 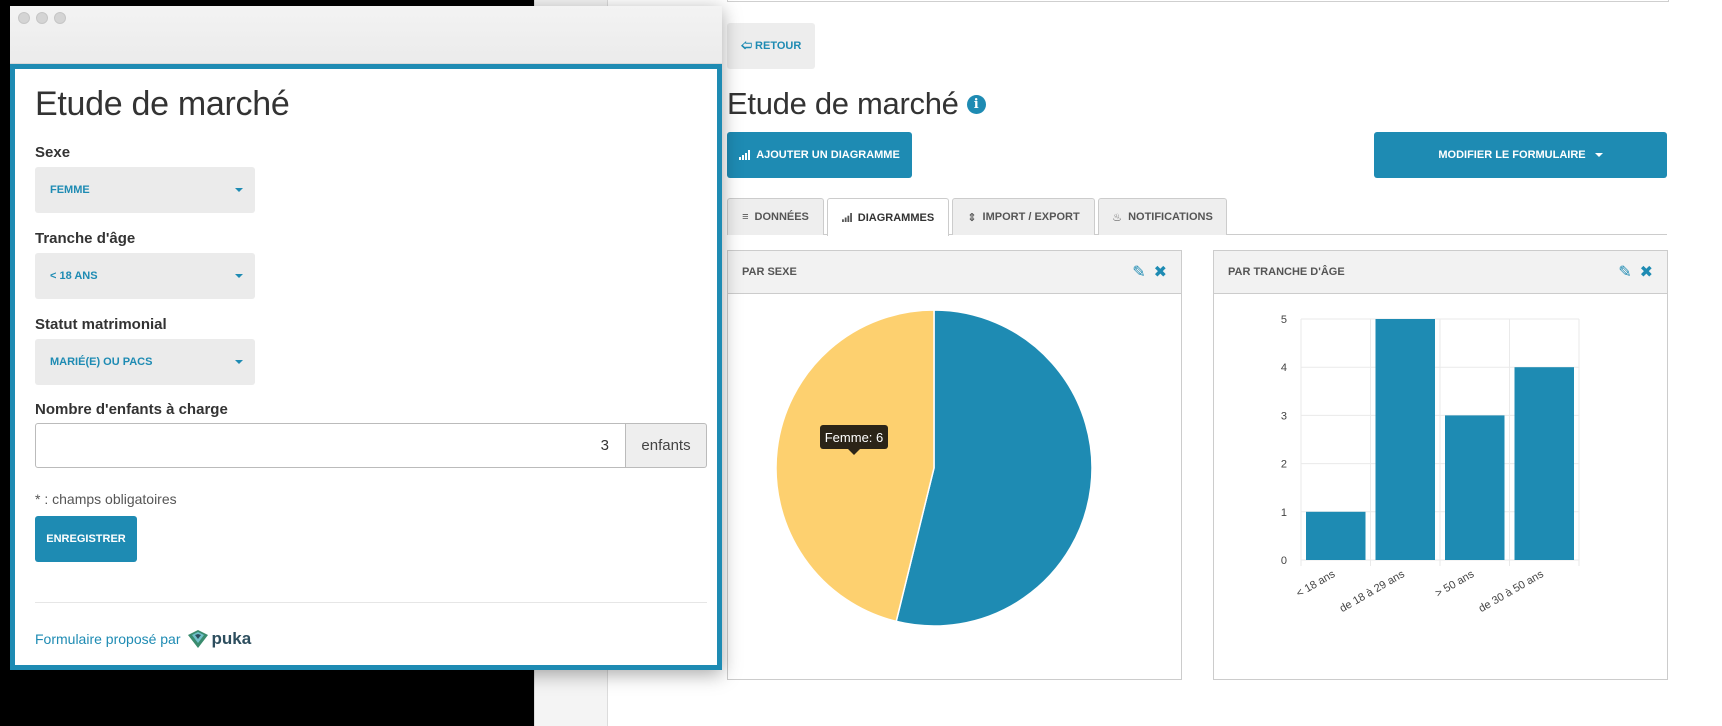 I want to click on statut-label: Statut matrimonial, so click(x=101, y=324).